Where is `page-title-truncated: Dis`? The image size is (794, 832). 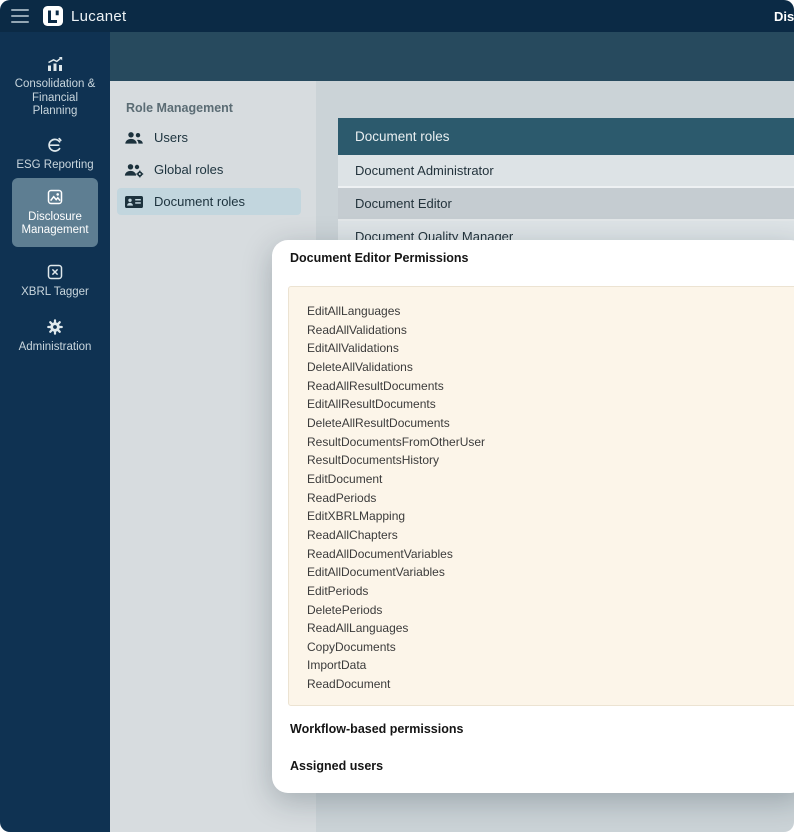
page-title-truncated: Dis is located at coordinates (784, 16).